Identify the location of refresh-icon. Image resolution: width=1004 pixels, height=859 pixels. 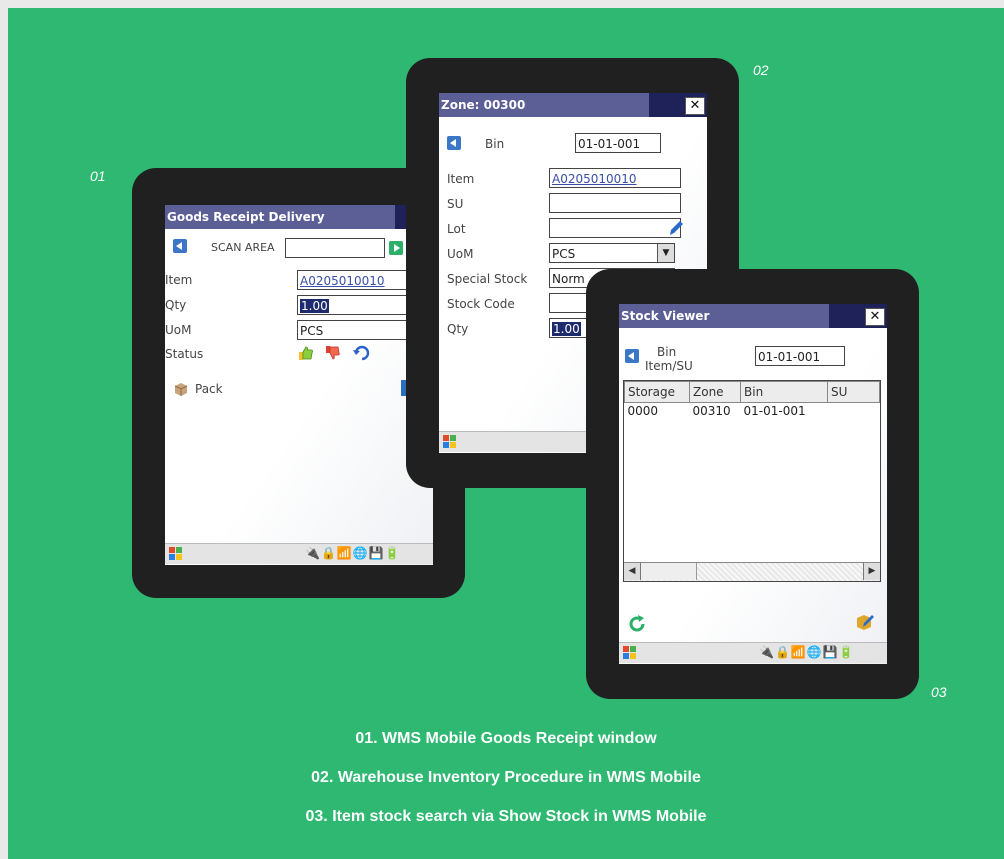
(637, 624).